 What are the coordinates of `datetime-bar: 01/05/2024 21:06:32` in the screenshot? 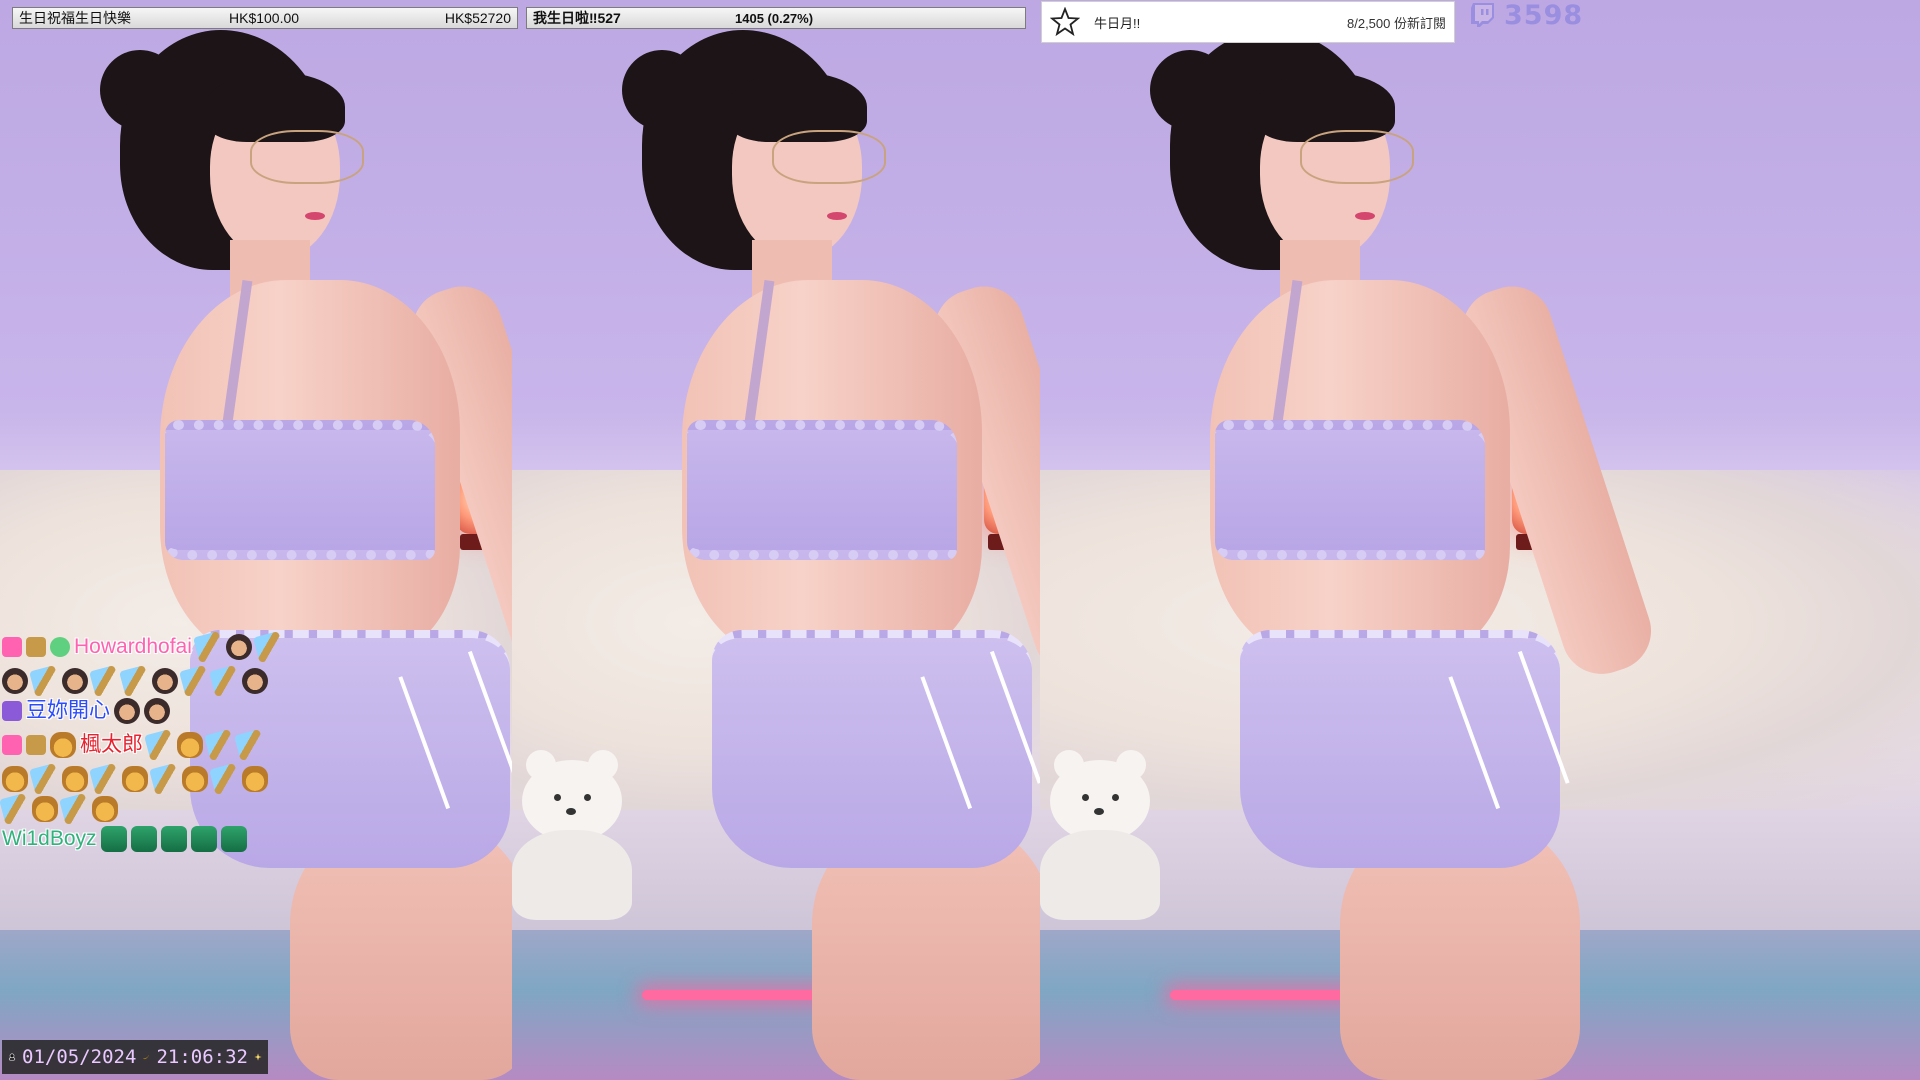 It's located at (135, 1057).